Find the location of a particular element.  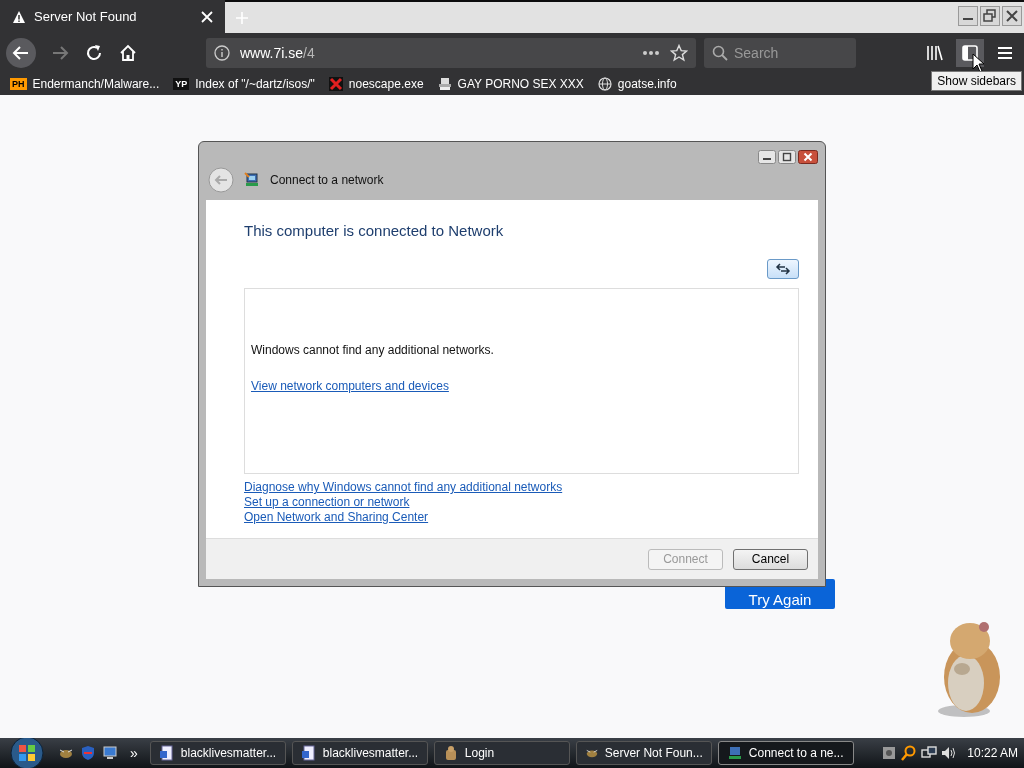

network-status-icon is located at coordinates (929, 753).